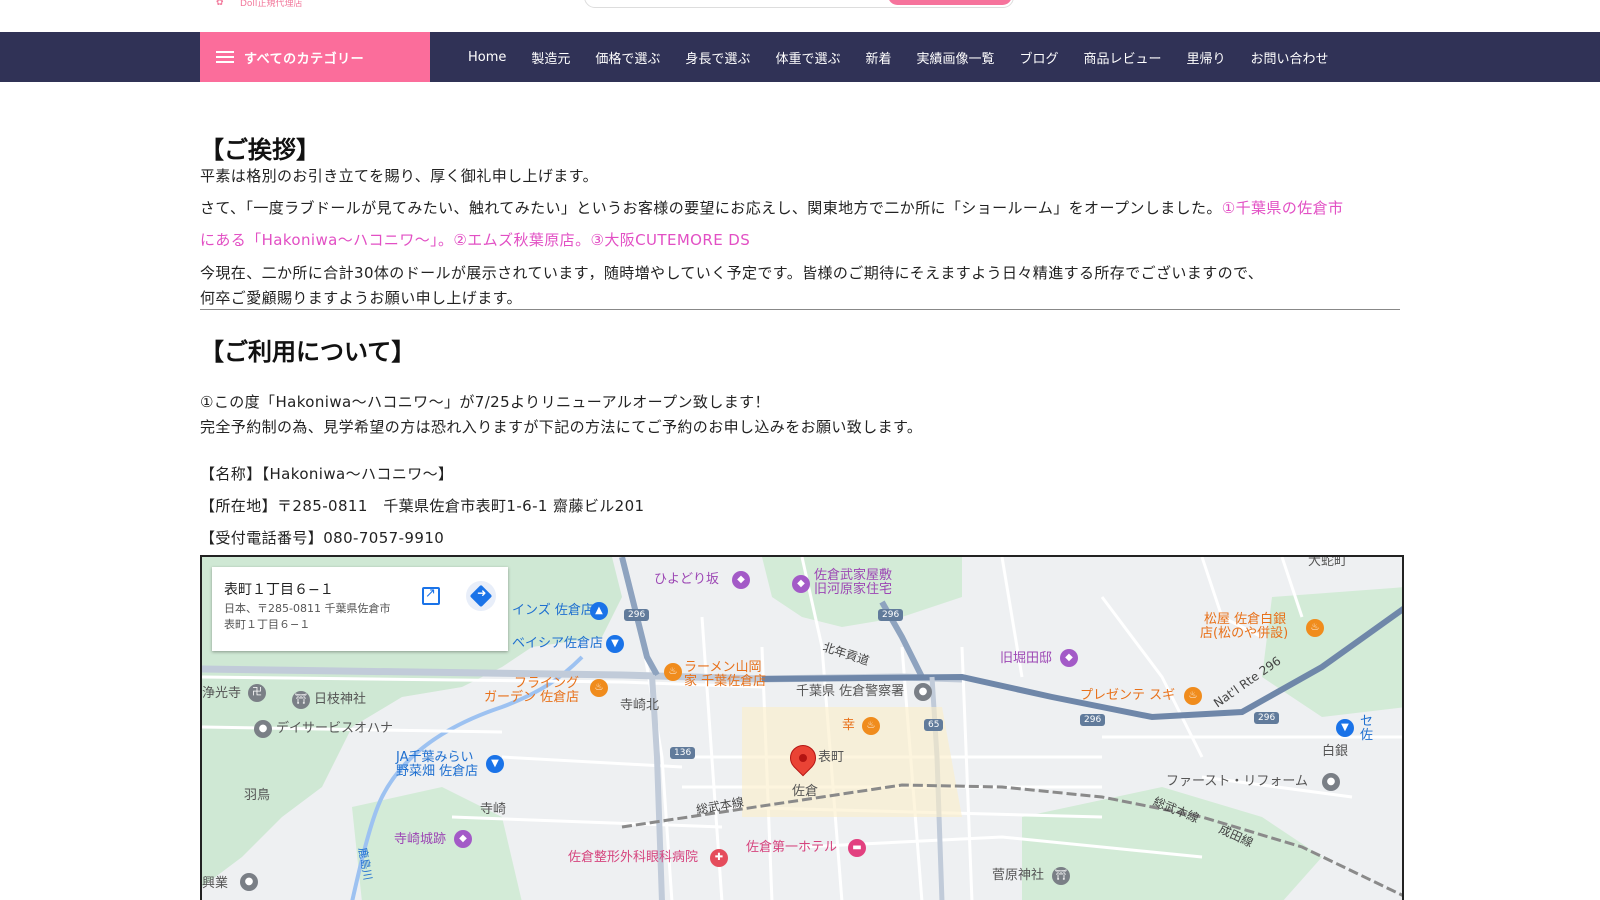 The width and height of the screenshot is (1600, 900). I want to click on map-label-hatori: 羽鳥, so click(257, 795).